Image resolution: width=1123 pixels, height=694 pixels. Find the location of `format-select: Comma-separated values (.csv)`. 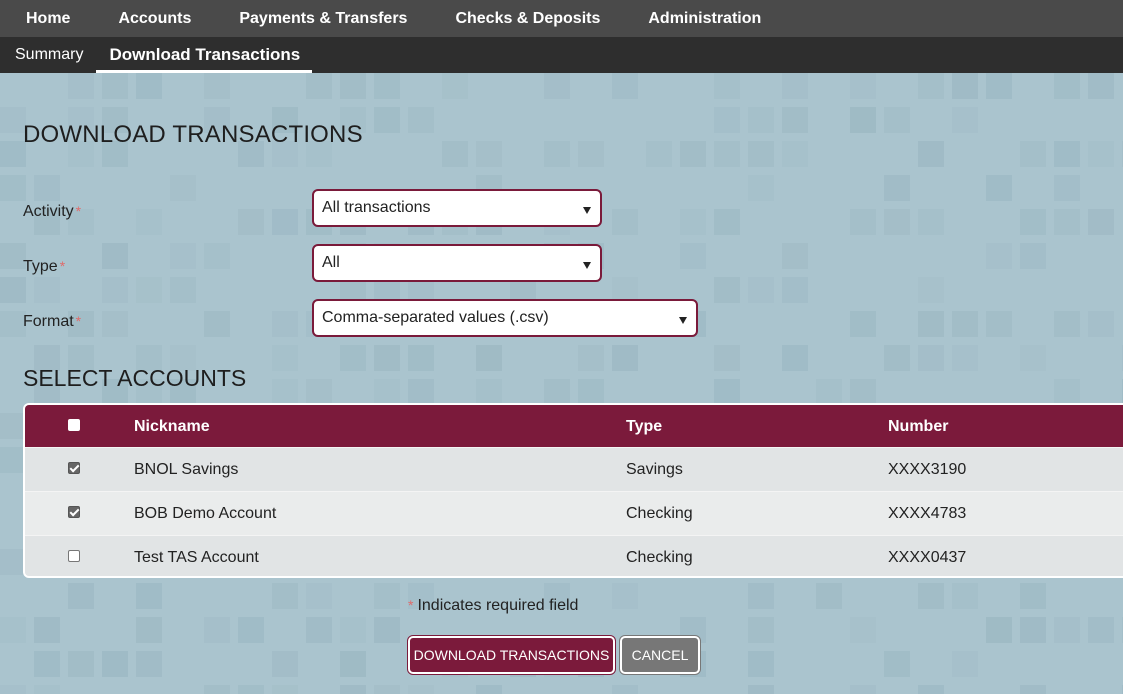

format-select: Comma-separated values (.csv) is located at coordinates (505, 318).